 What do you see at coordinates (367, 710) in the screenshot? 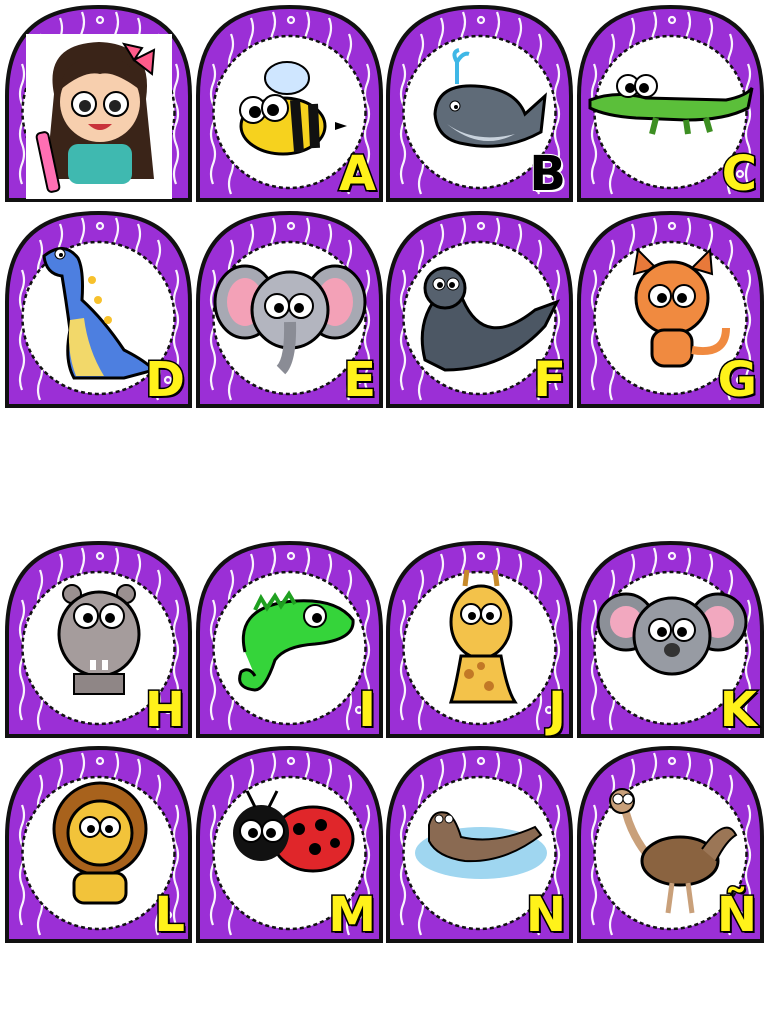
I see `card-letter: I` at bounding box center [367, 710].